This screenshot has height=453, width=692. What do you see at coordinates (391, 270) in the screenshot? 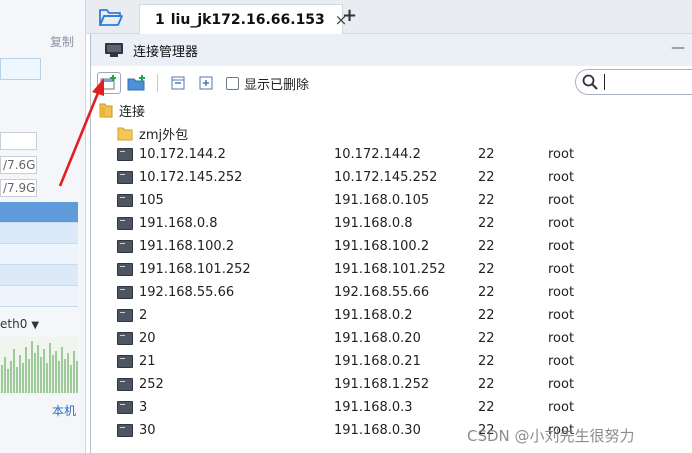
I see `session-row: 191.168.101.252 191.168.101.252 22 root` at bounding box center [391, 270].